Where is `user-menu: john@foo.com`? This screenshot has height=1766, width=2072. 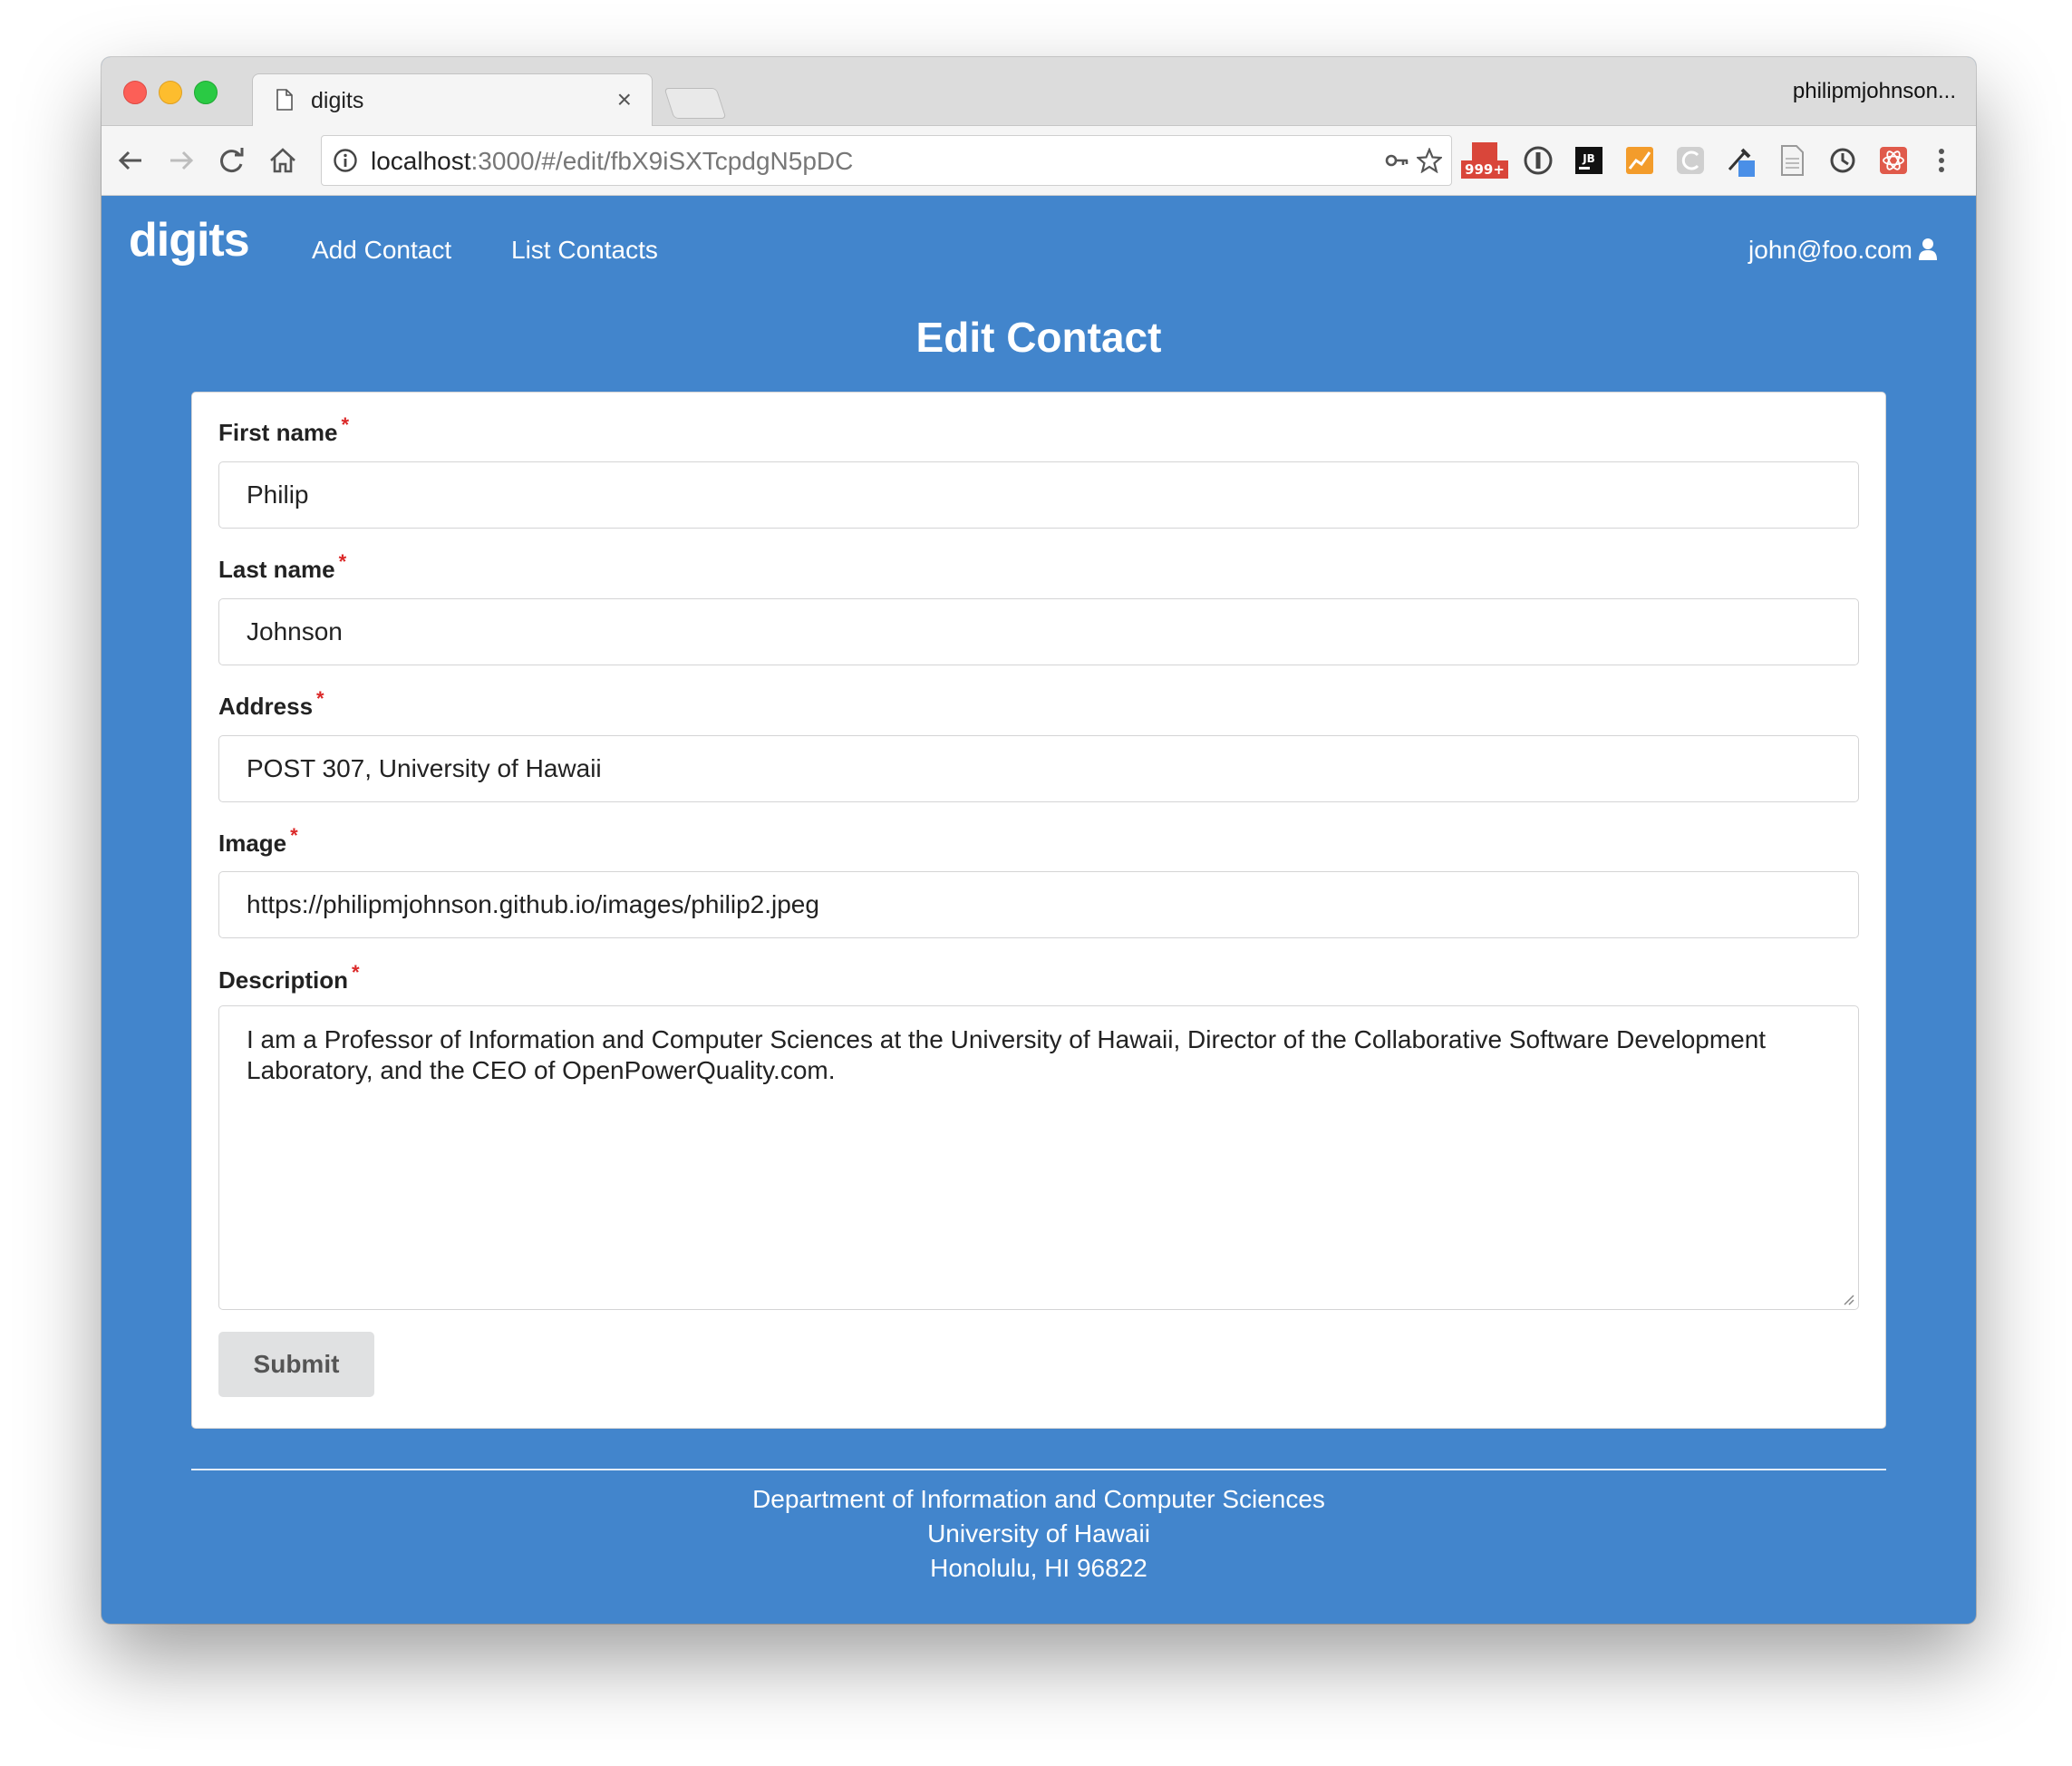 user-menu: john@foo.com is located at coordinates (1843, 250).